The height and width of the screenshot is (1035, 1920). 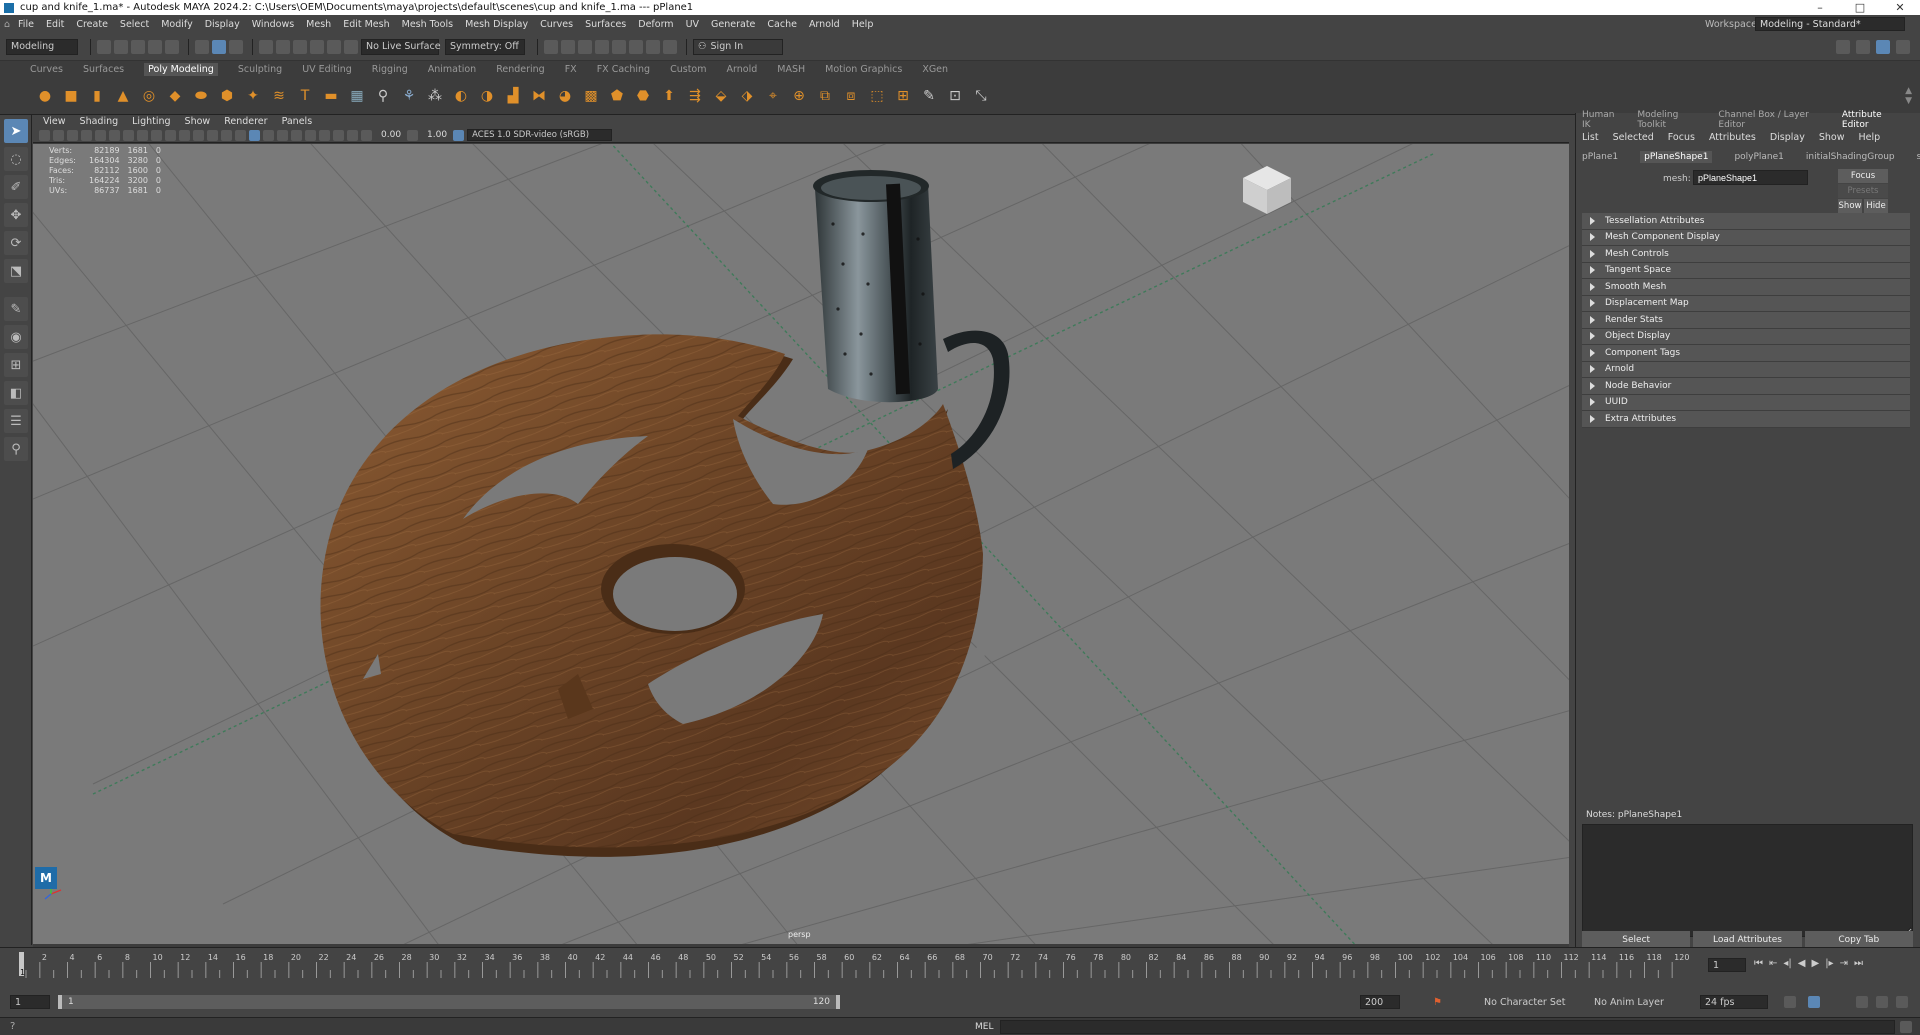 What do you see at coordinates (254, 135) in the screenshot?
I see `textured-icon` at bounding box center [254, 135].